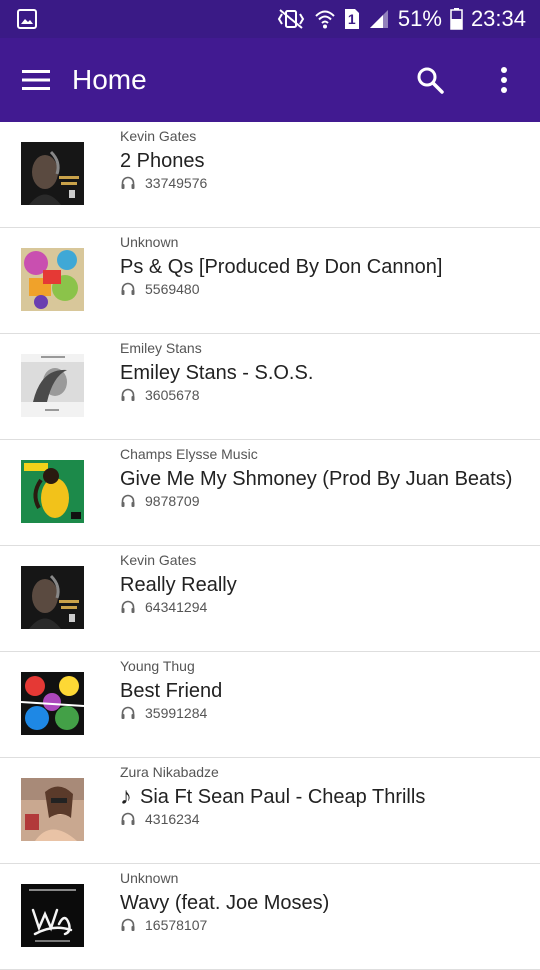 This screenshot has height=970, width=540. I want to click on track-title-line: Ps & Qs [Produced By Don Cannon], so click(281, 267).